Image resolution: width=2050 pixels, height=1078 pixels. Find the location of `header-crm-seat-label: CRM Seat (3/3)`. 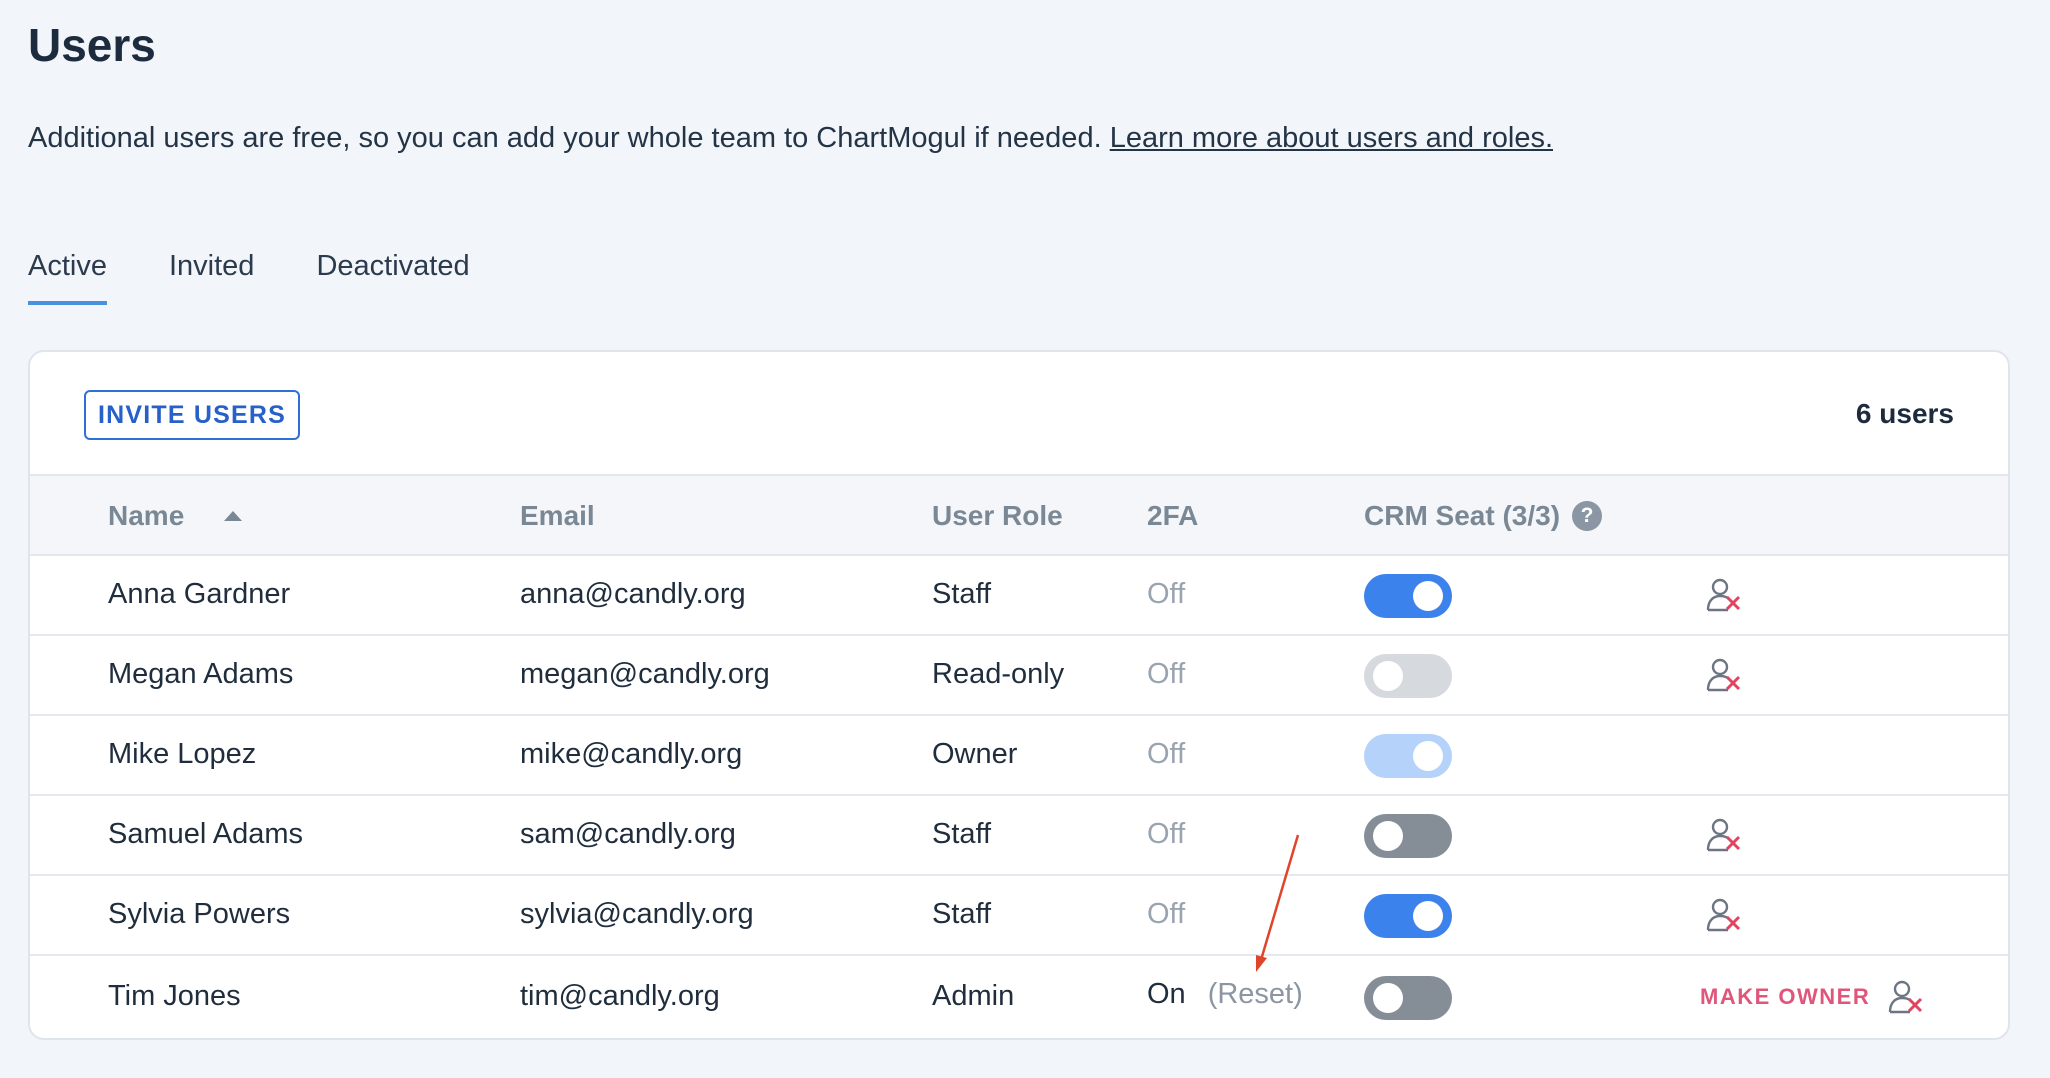

header-crm-seat-label: CRM Seat (3/3) is located at coordinates (1462, 515).